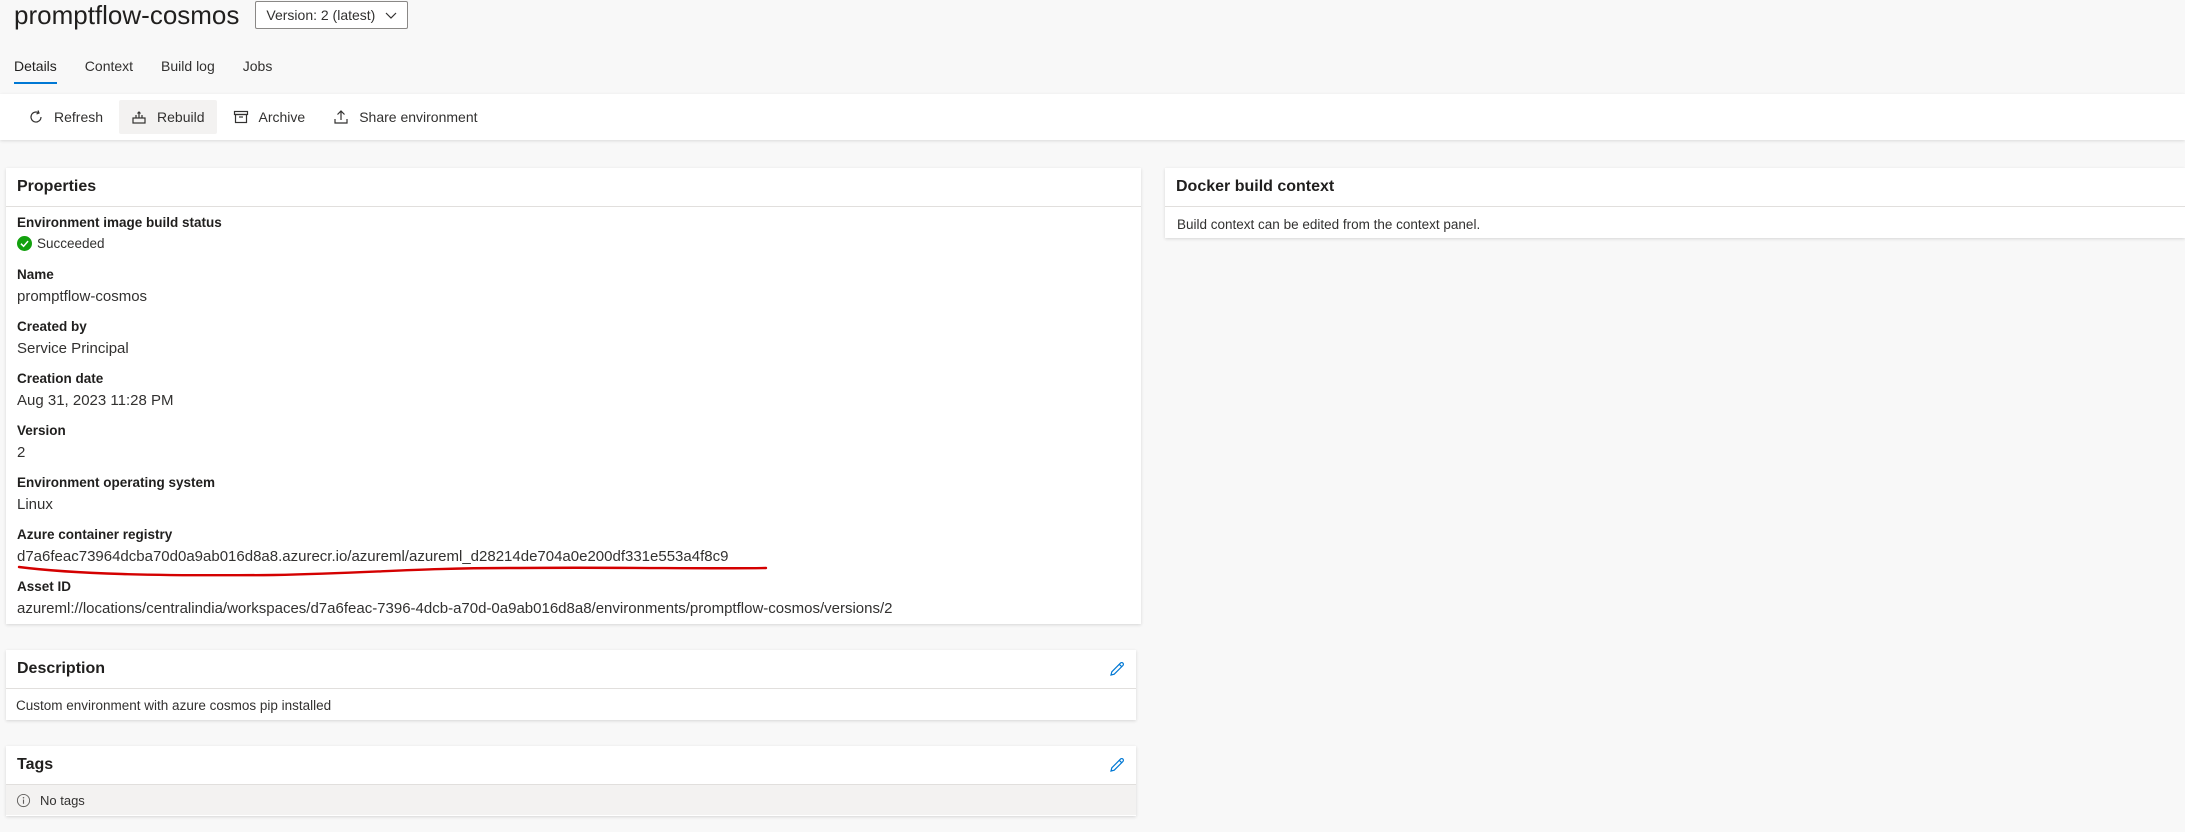  I want to click on chevron-down-icon, so click(391, 15).